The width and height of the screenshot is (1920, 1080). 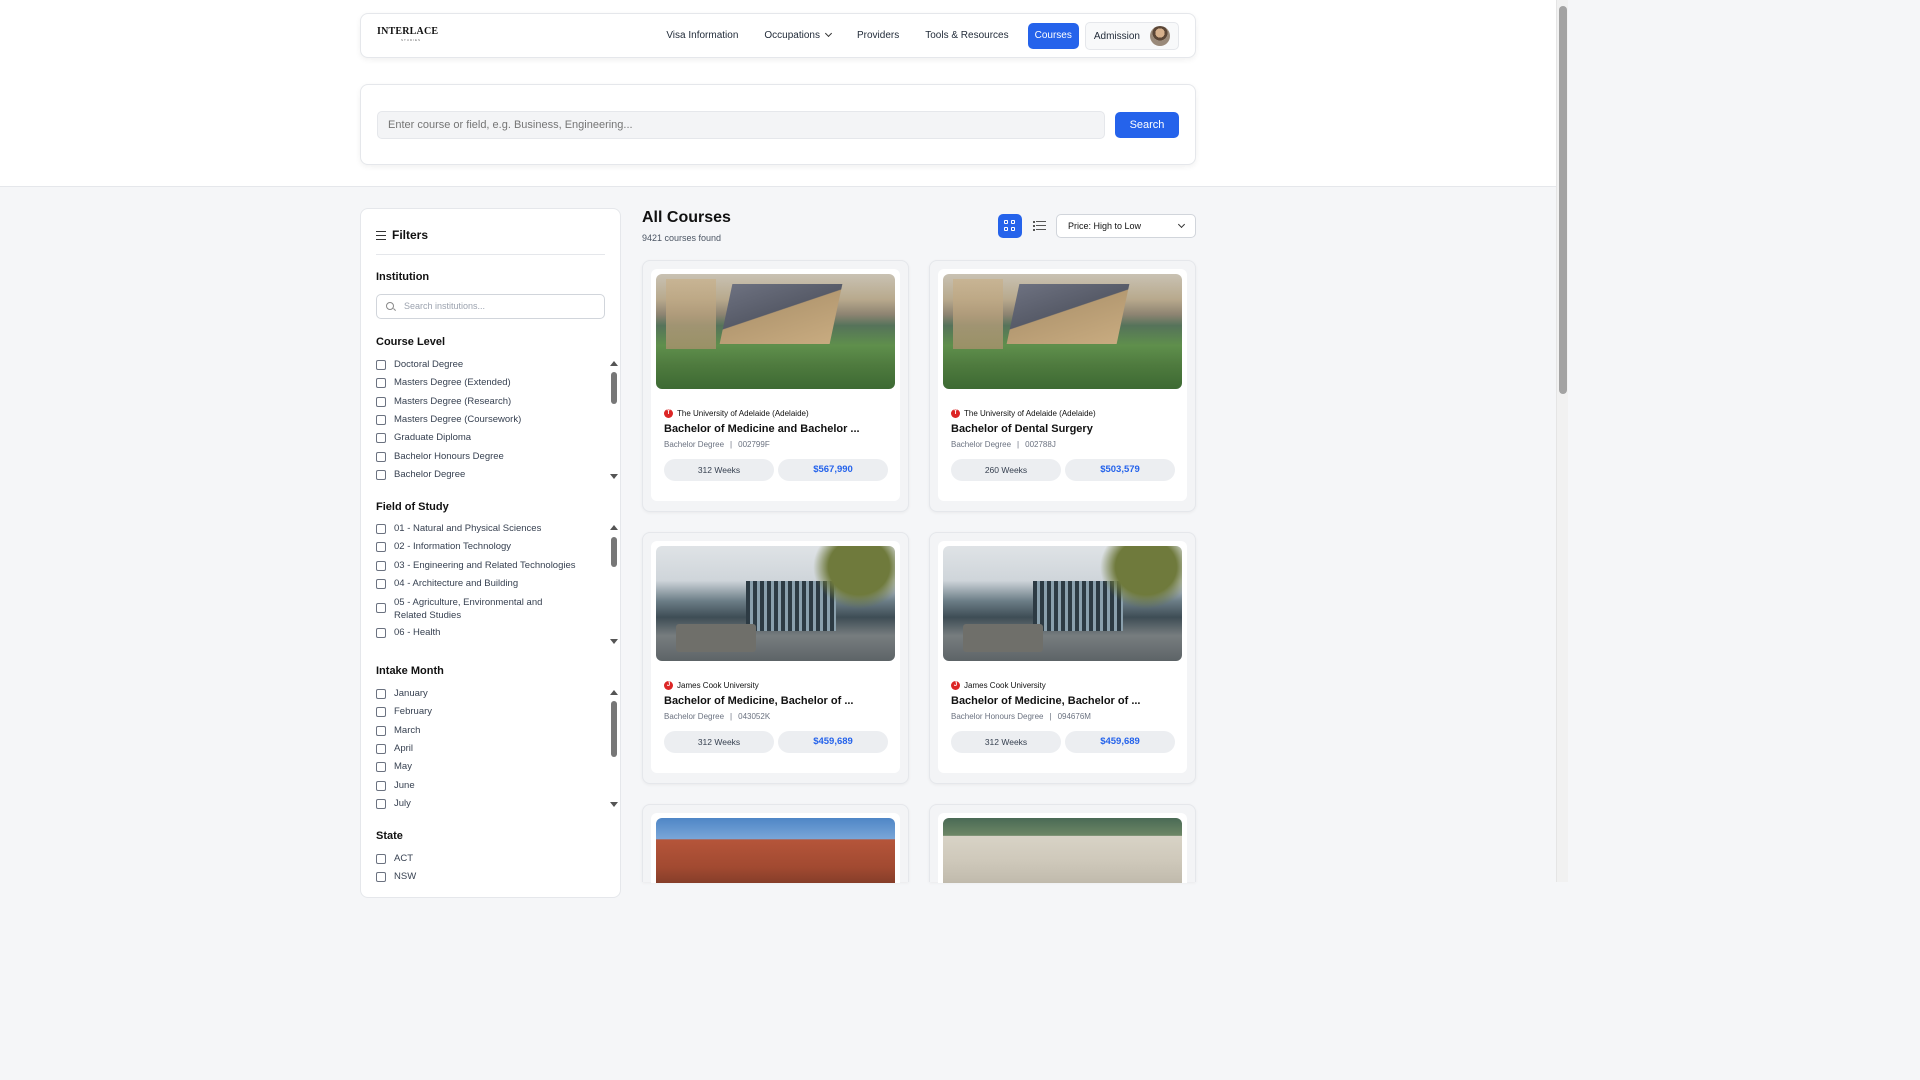 What do you see at coordinates (1053, 36) in the screenshot?
I see `nav-courses: Courses` at bounding box center [1053, 36].